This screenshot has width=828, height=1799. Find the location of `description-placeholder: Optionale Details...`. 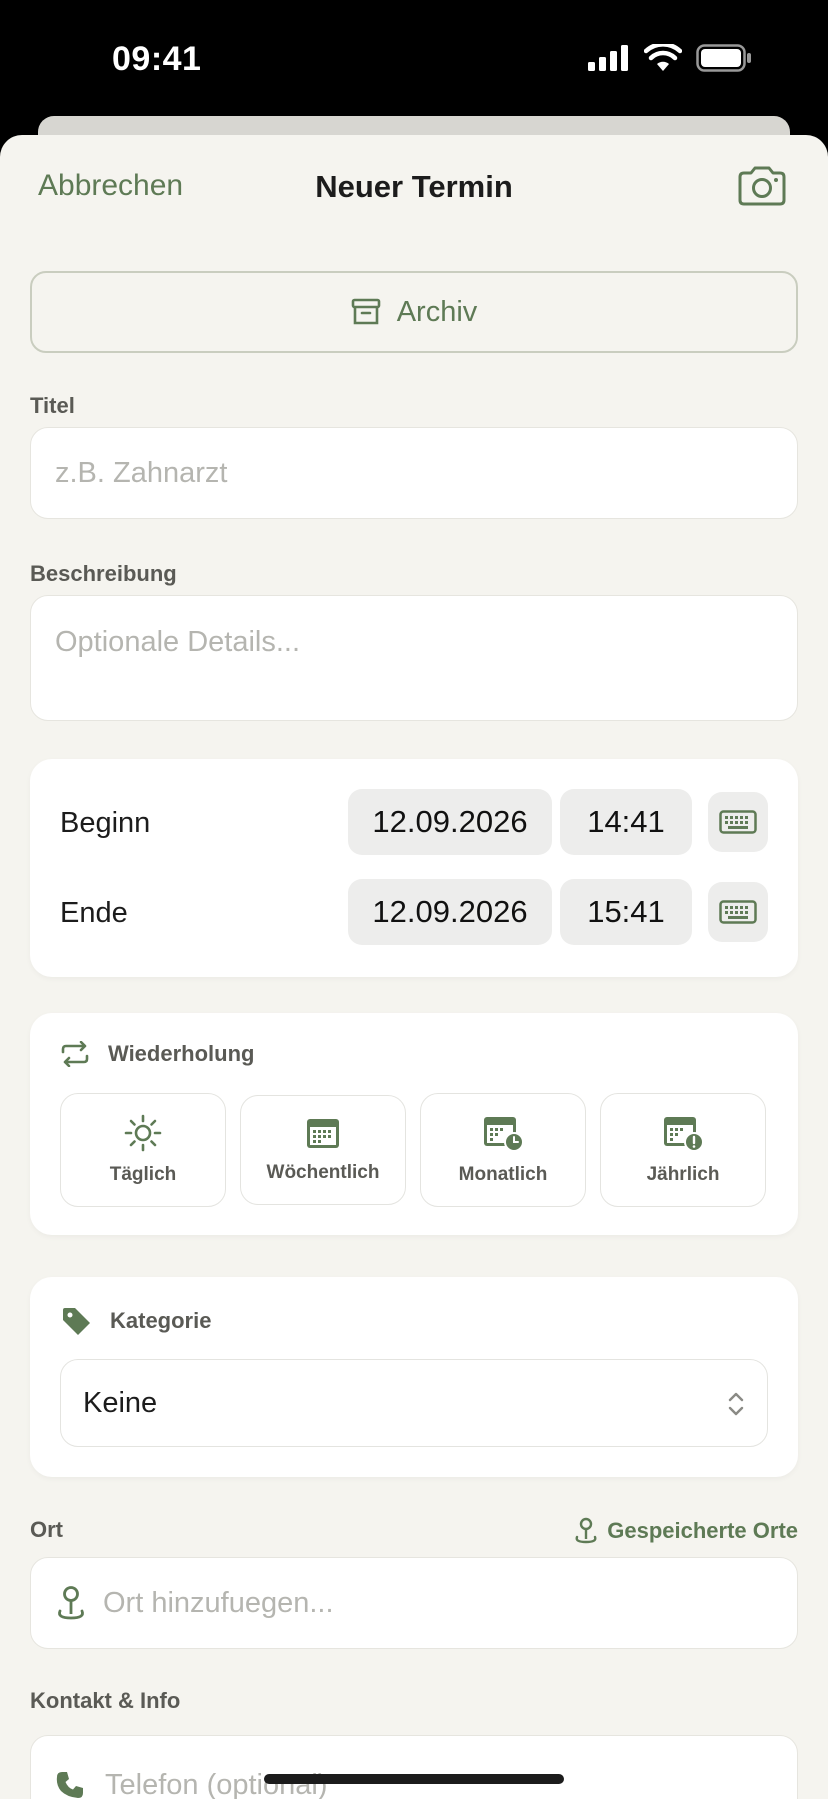

description-placeholder: Optionale Details... is located at coordinates (178, 642).